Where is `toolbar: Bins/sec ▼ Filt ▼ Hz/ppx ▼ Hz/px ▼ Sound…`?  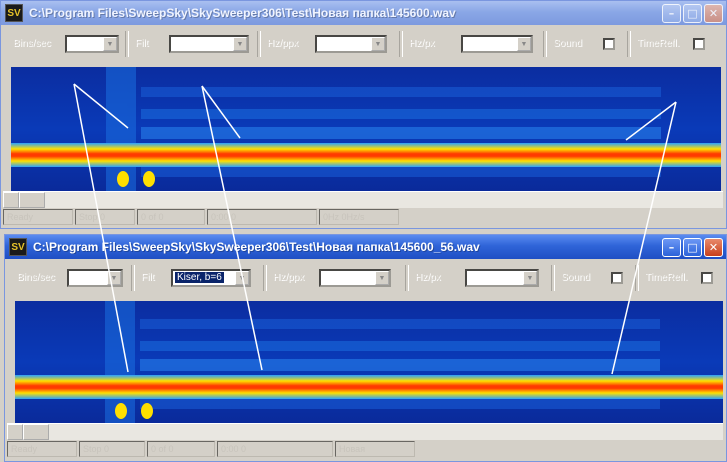
toolbar: Bins/sec ▼ Filt ▼ Hz/ppx ▼ Hz/px ▼ Sound… is located at coordinates (363, 45).